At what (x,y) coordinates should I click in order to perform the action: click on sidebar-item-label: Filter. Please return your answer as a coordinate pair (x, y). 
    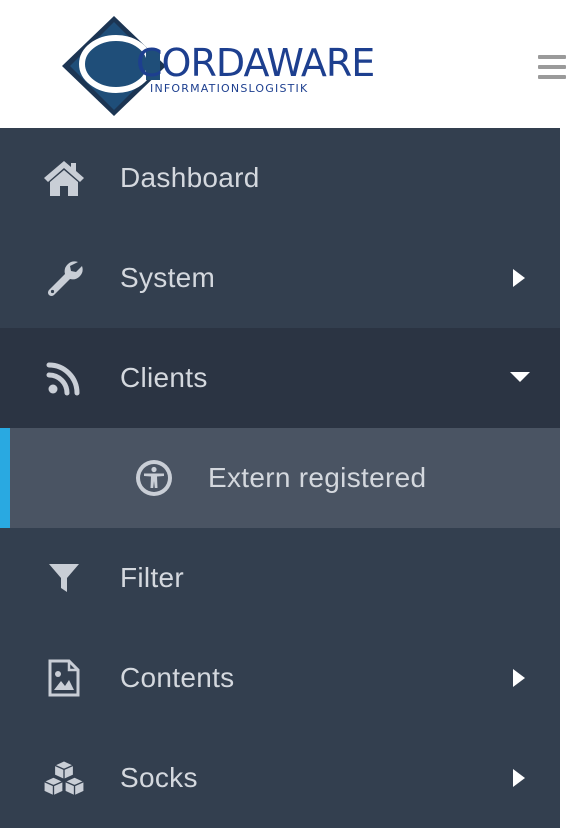
    Looking at the image, I should click on (152, 577).